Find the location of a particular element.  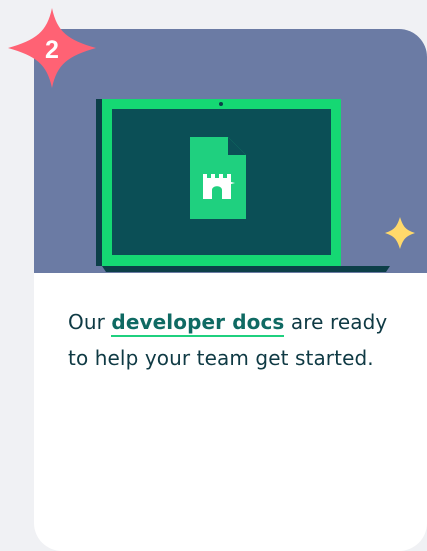

sparkle-icon is located at coordinates (400, 233).